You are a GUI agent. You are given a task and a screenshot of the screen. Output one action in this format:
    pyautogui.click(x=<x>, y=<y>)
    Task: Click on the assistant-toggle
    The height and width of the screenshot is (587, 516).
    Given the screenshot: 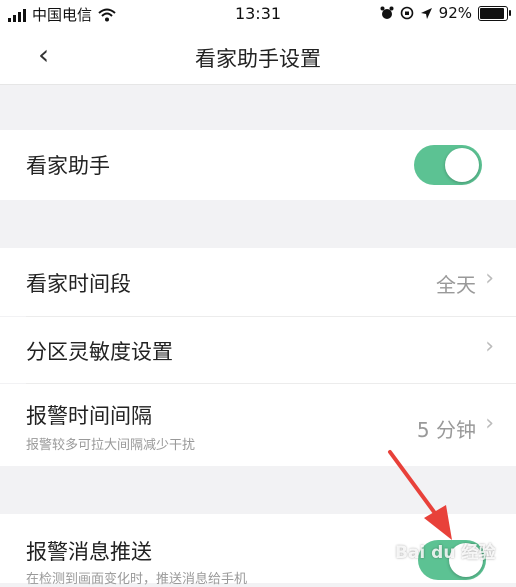 What is the action you would take?
    pyautogui.click(x=448, y=165)
    